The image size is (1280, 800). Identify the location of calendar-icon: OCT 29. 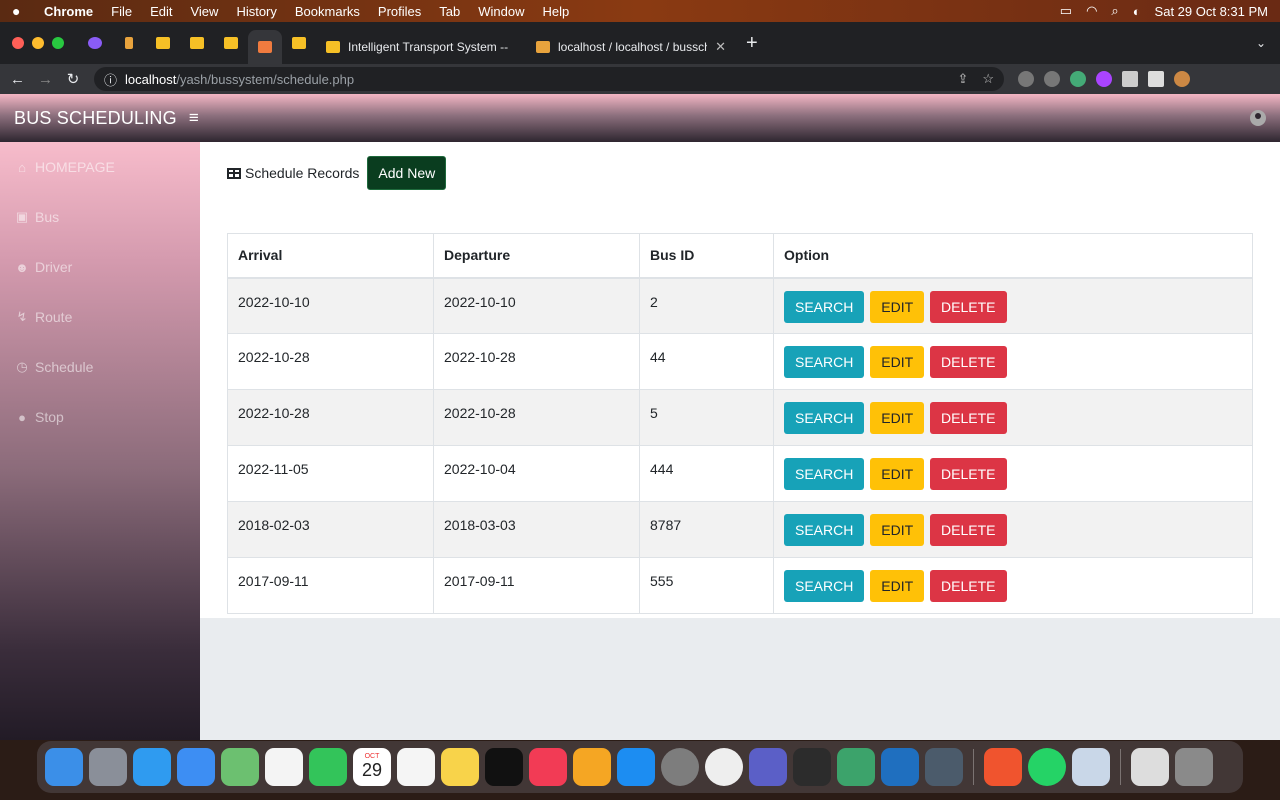
(372, 767).